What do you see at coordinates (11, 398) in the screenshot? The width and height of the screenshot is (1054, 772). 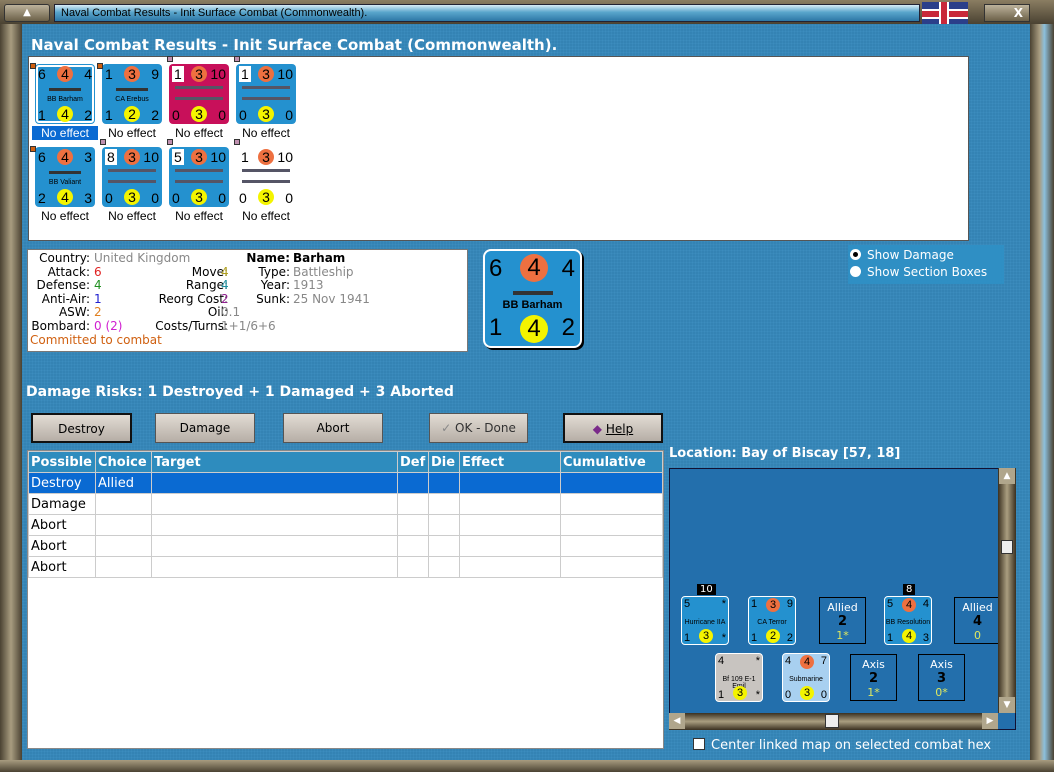 I see `window-frame-left` at bounding box center [11, 398].